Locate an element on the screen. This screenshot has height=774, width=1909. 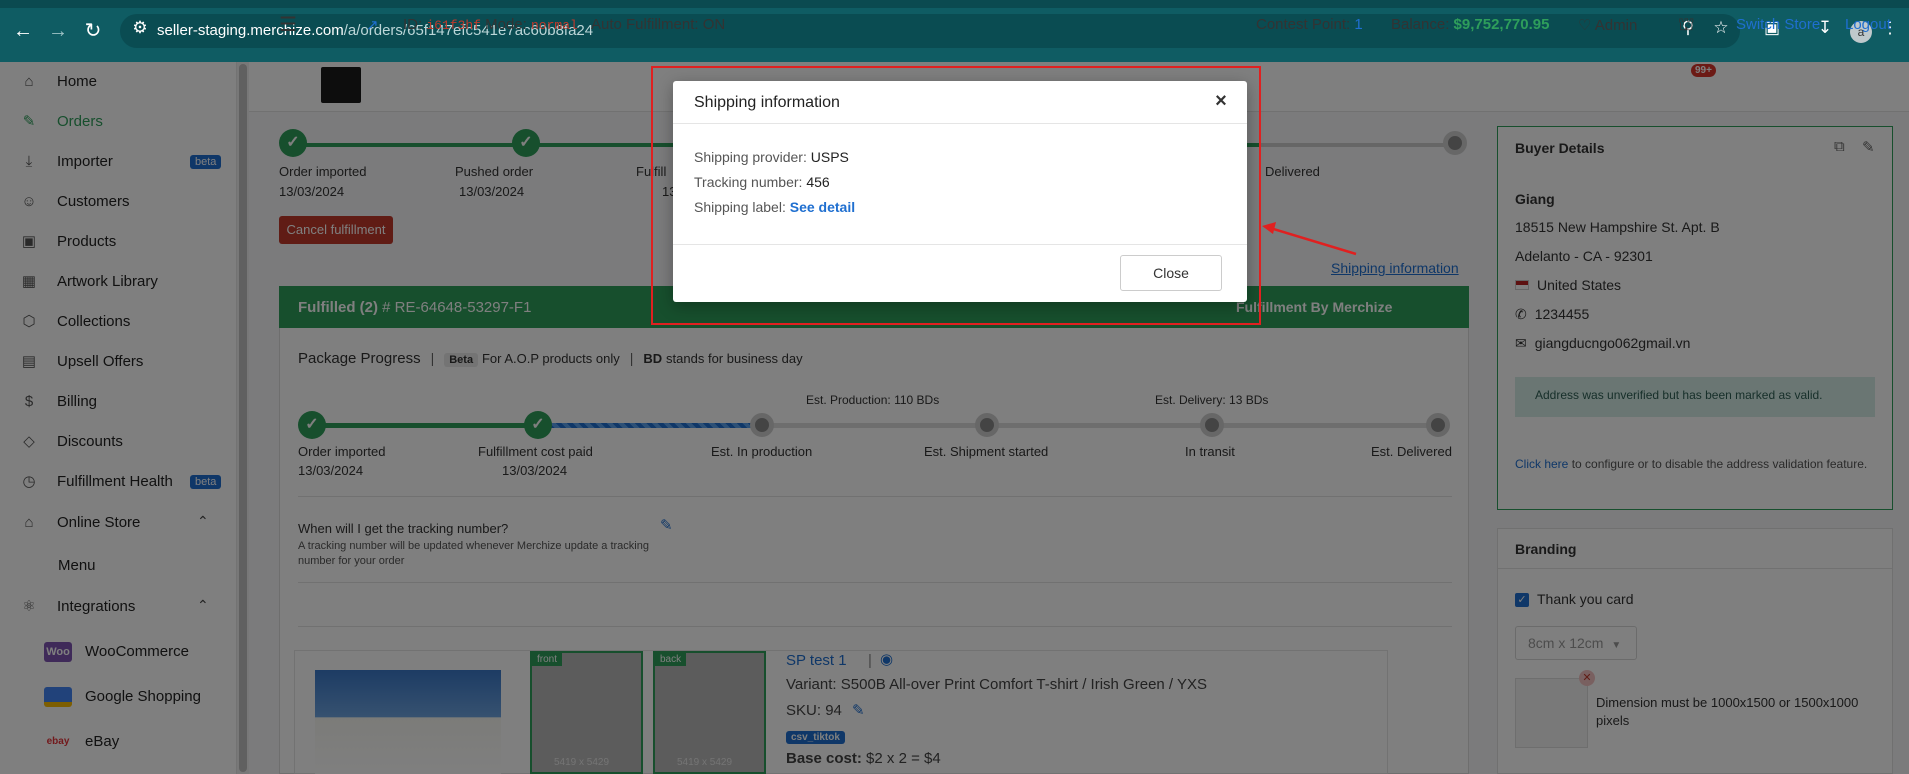
logout-link: Logout is located at coordinates (1868, 24).